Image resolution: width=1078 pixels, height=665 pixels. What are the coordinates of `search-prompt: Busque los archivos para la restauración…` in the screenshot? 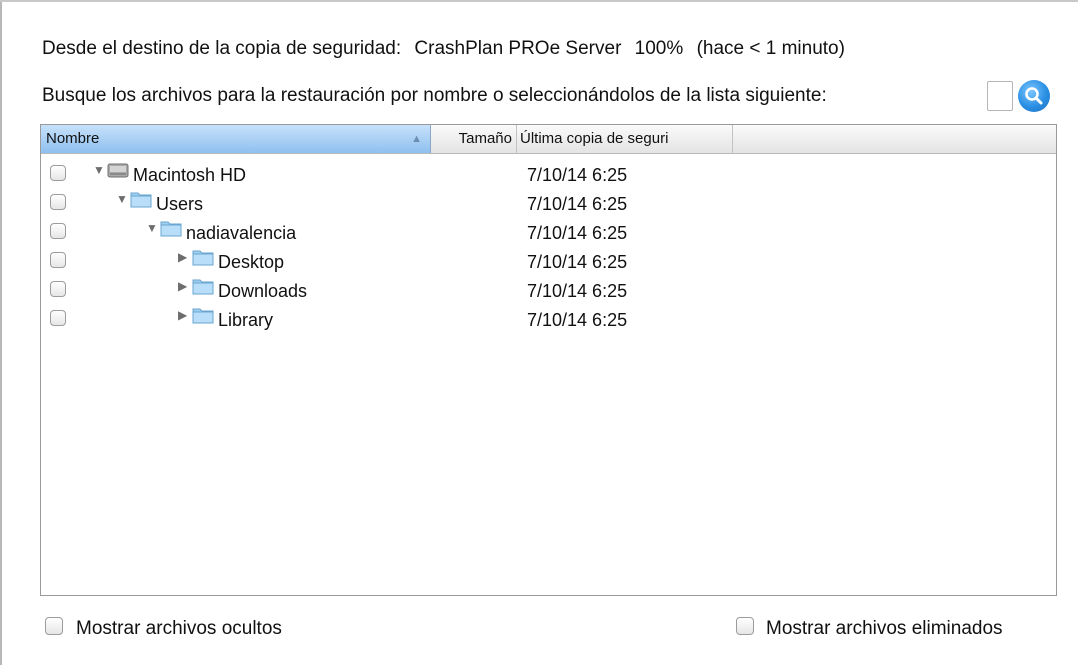 It's located at (434, 95).